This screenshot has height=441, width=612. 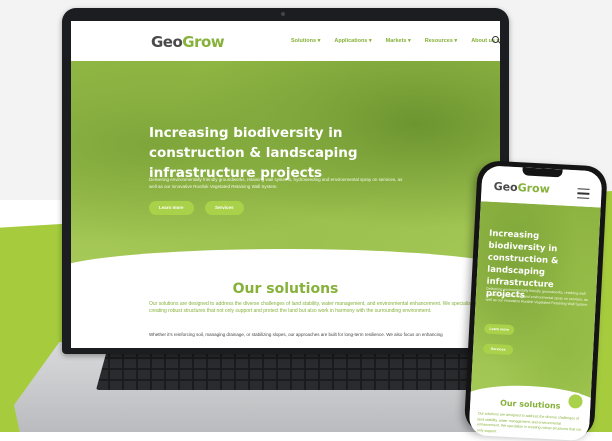 What do you see at coordinates (498, 349) in the screenshot?
I see `mobile-services-button: Services` at bounding box center [498, 349].